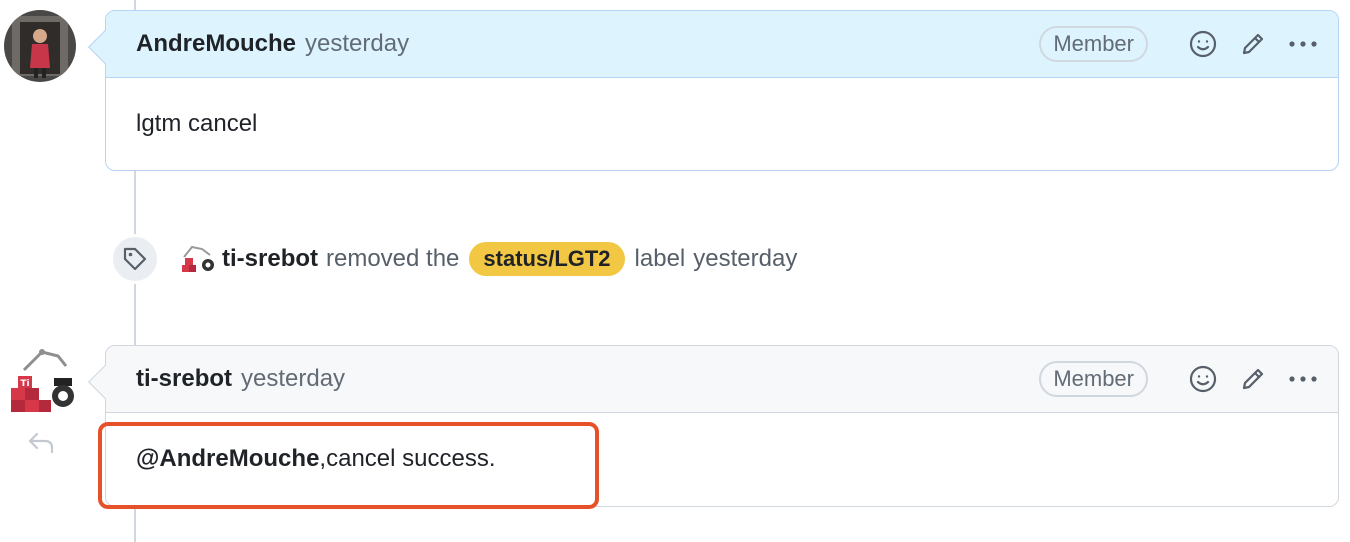 This screenshot has height=542, width=1350. What do you see at coordinates (393, 258) in the screenshot?
I see `event-action: removed the` at bounding box center [393, 258].